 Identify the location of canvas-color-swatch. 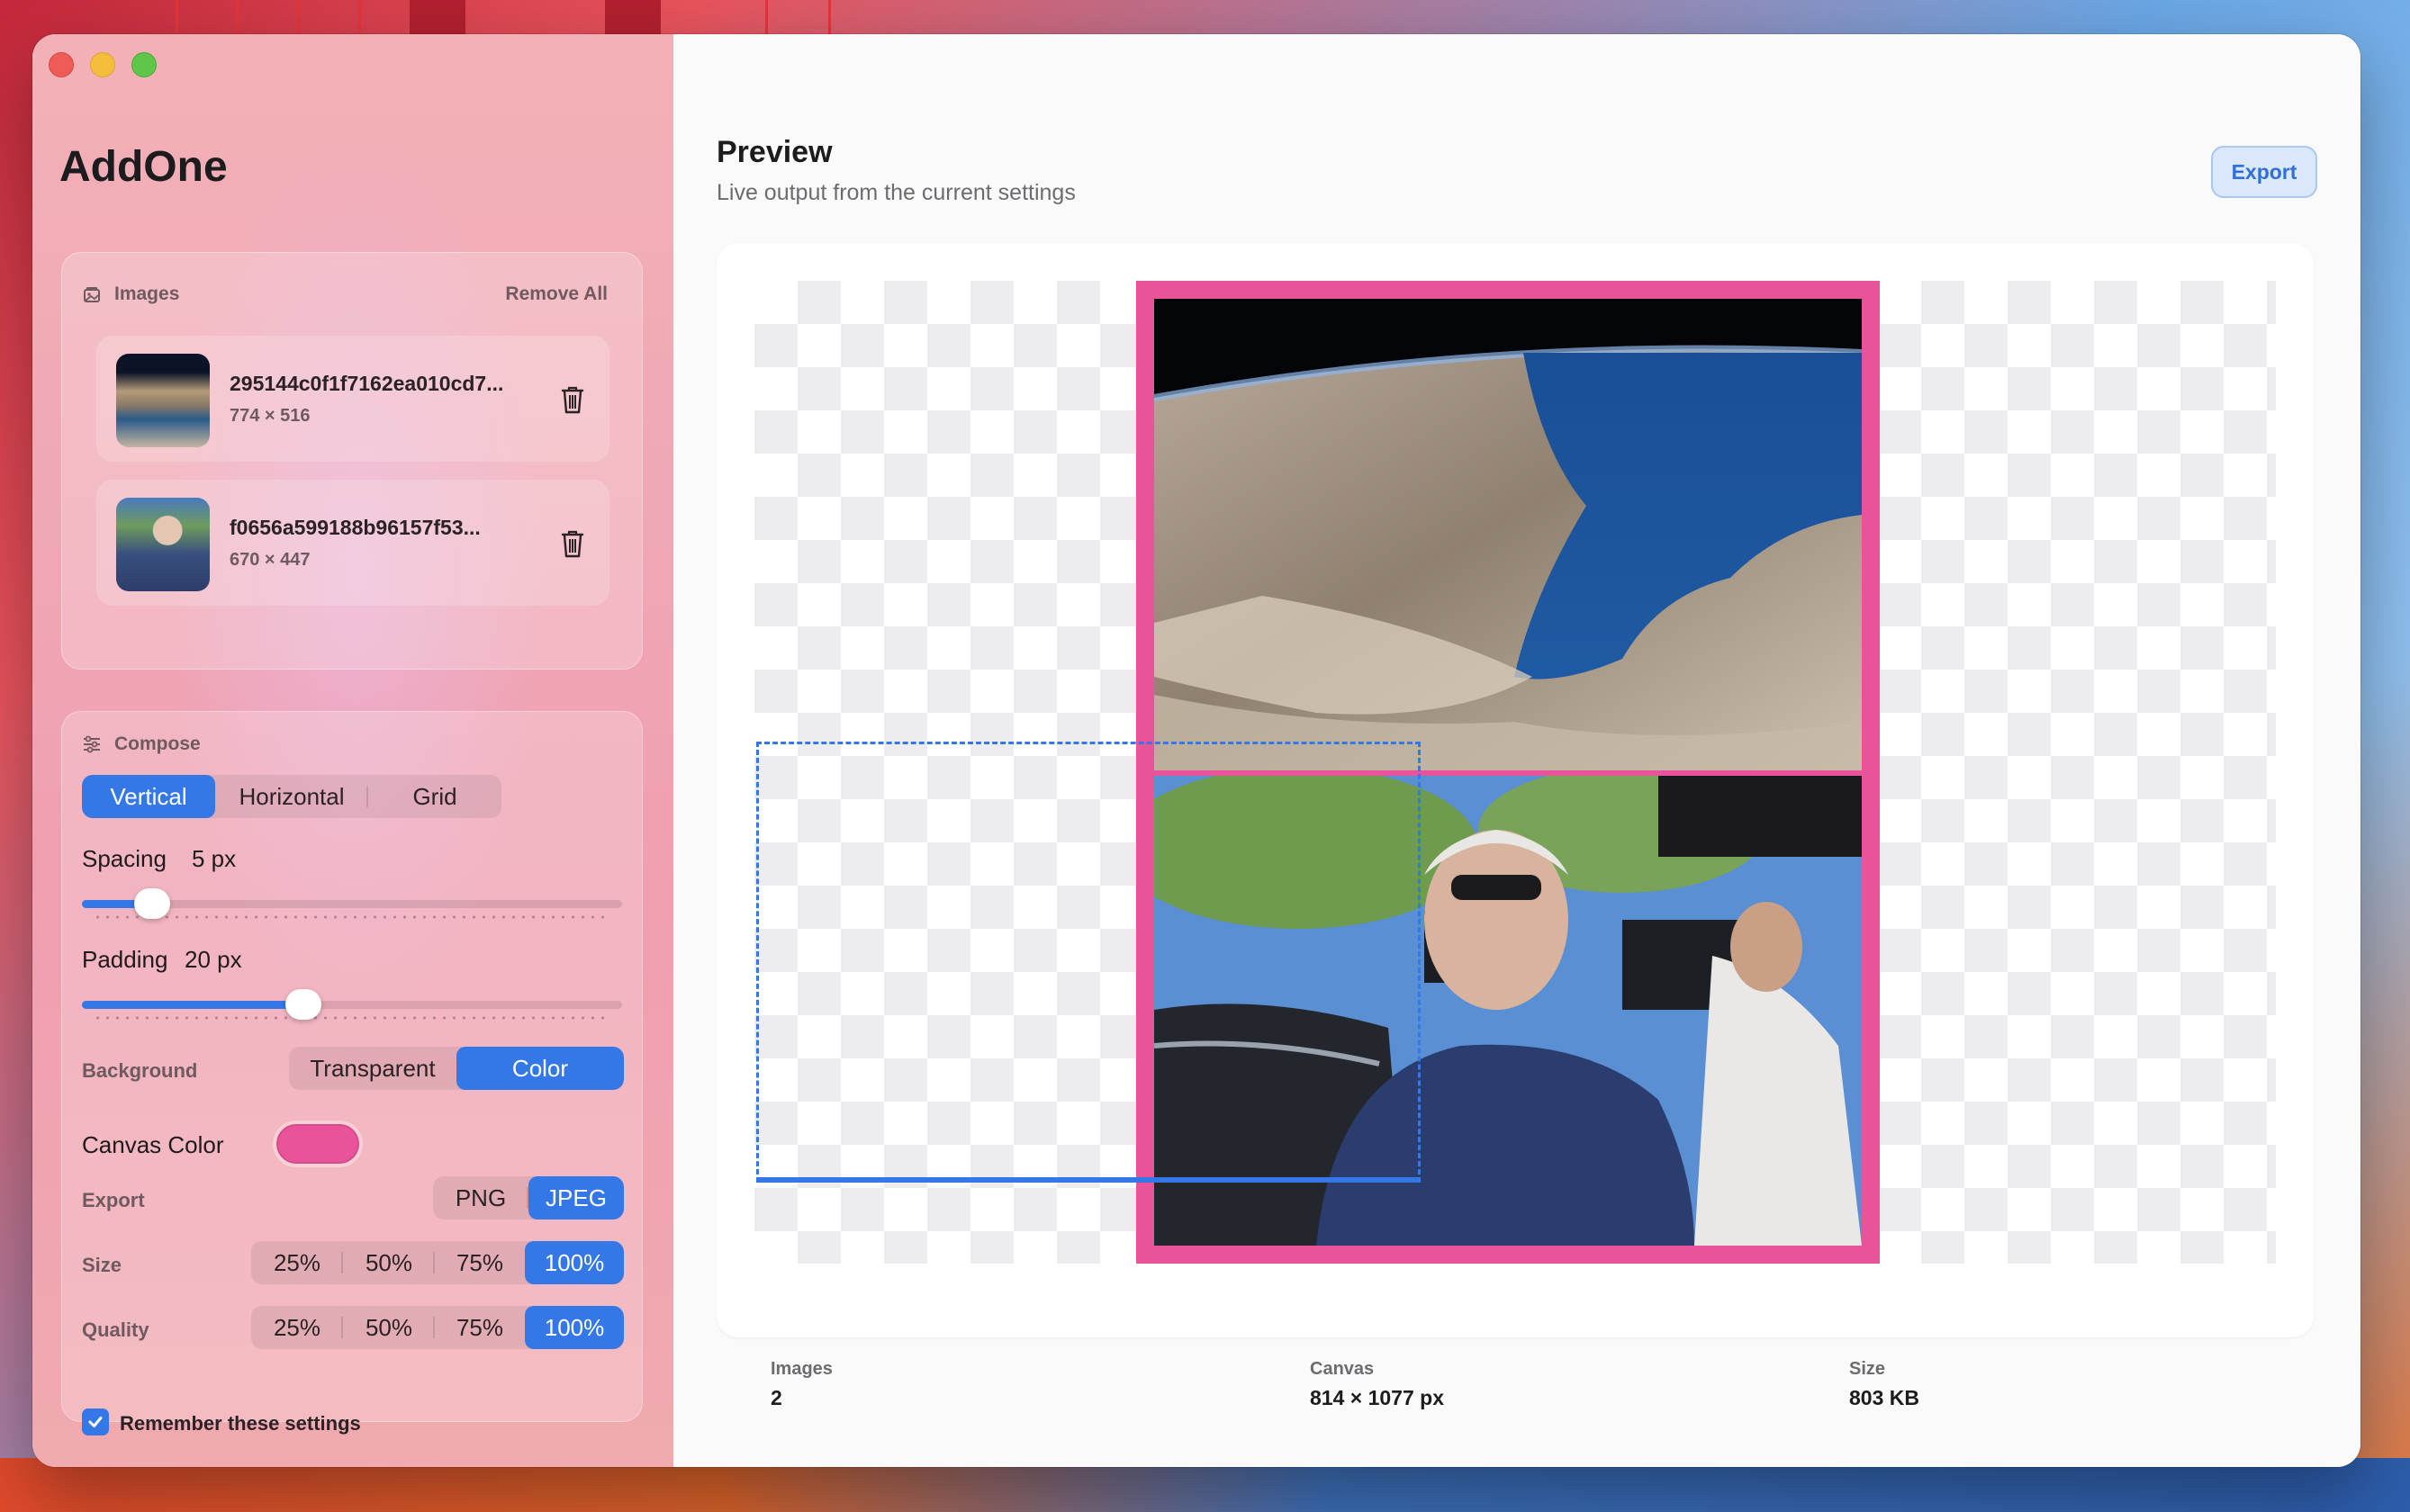
(317, 1144).